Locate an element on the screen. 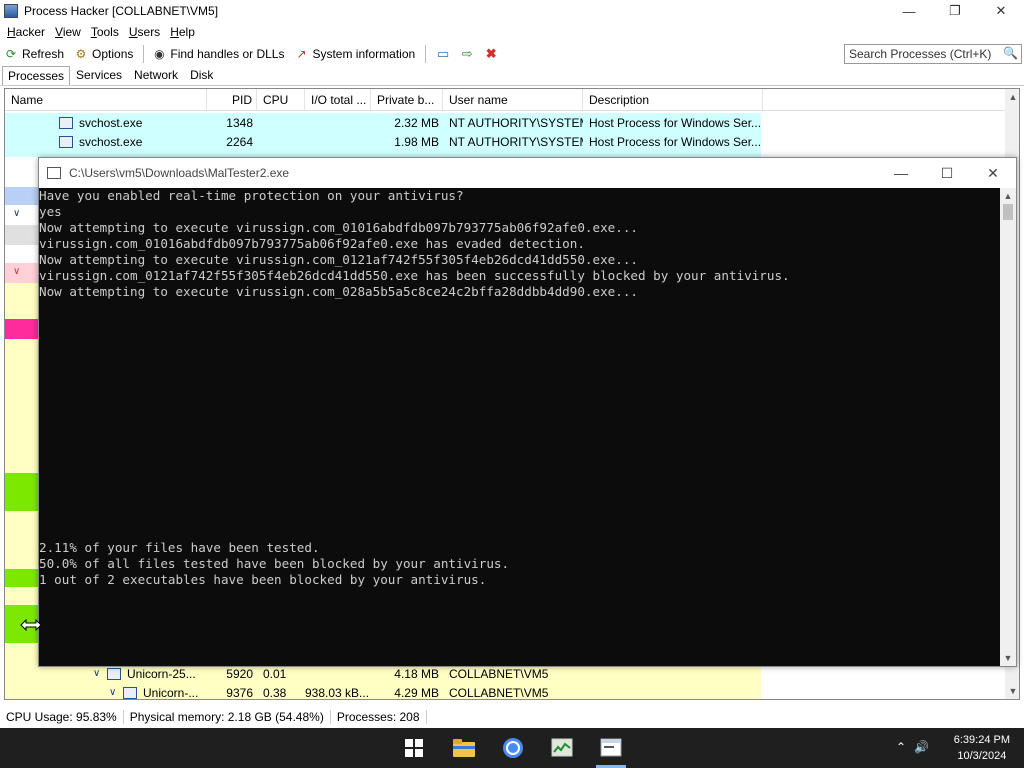 The width and height of the screenshot is (1024, 768). find-handles-label: Find handles or DLLs is located at coordinates (227, 54).